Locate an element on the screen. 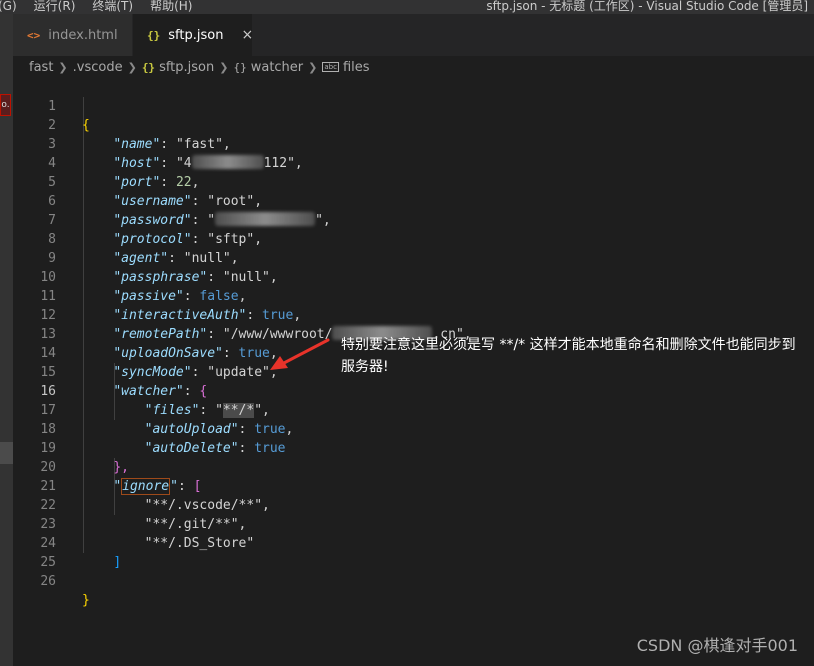  code-line: 24 ] is located at coordinates (413, 542).